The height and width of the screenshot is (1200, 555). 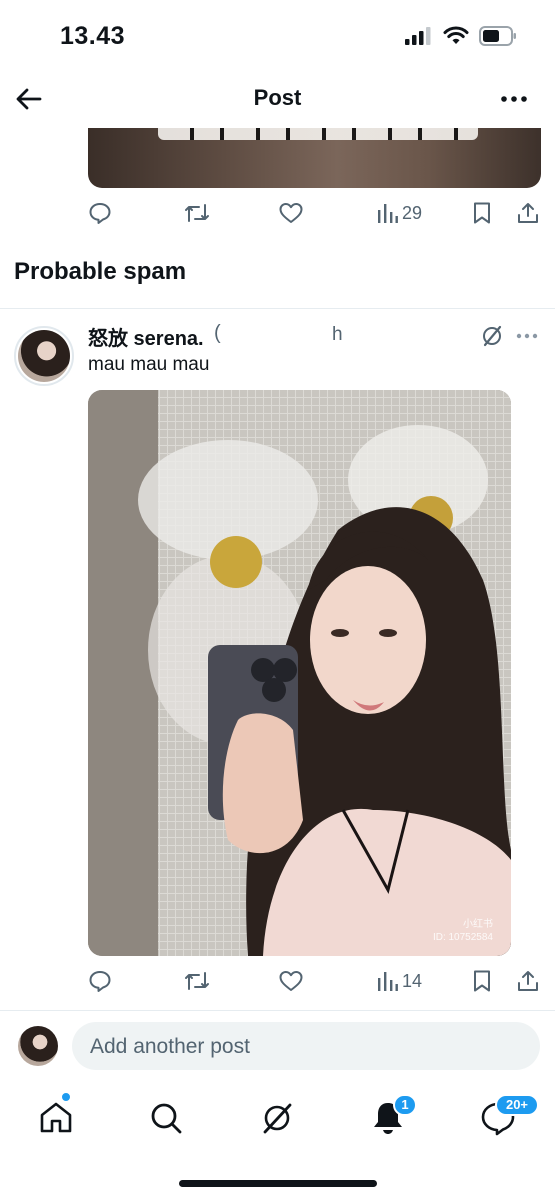 What do you see at coordinates (306, 1046) in the screenshot?
I see `add-post-input: Add another post` at bounding box center [306, 1046].